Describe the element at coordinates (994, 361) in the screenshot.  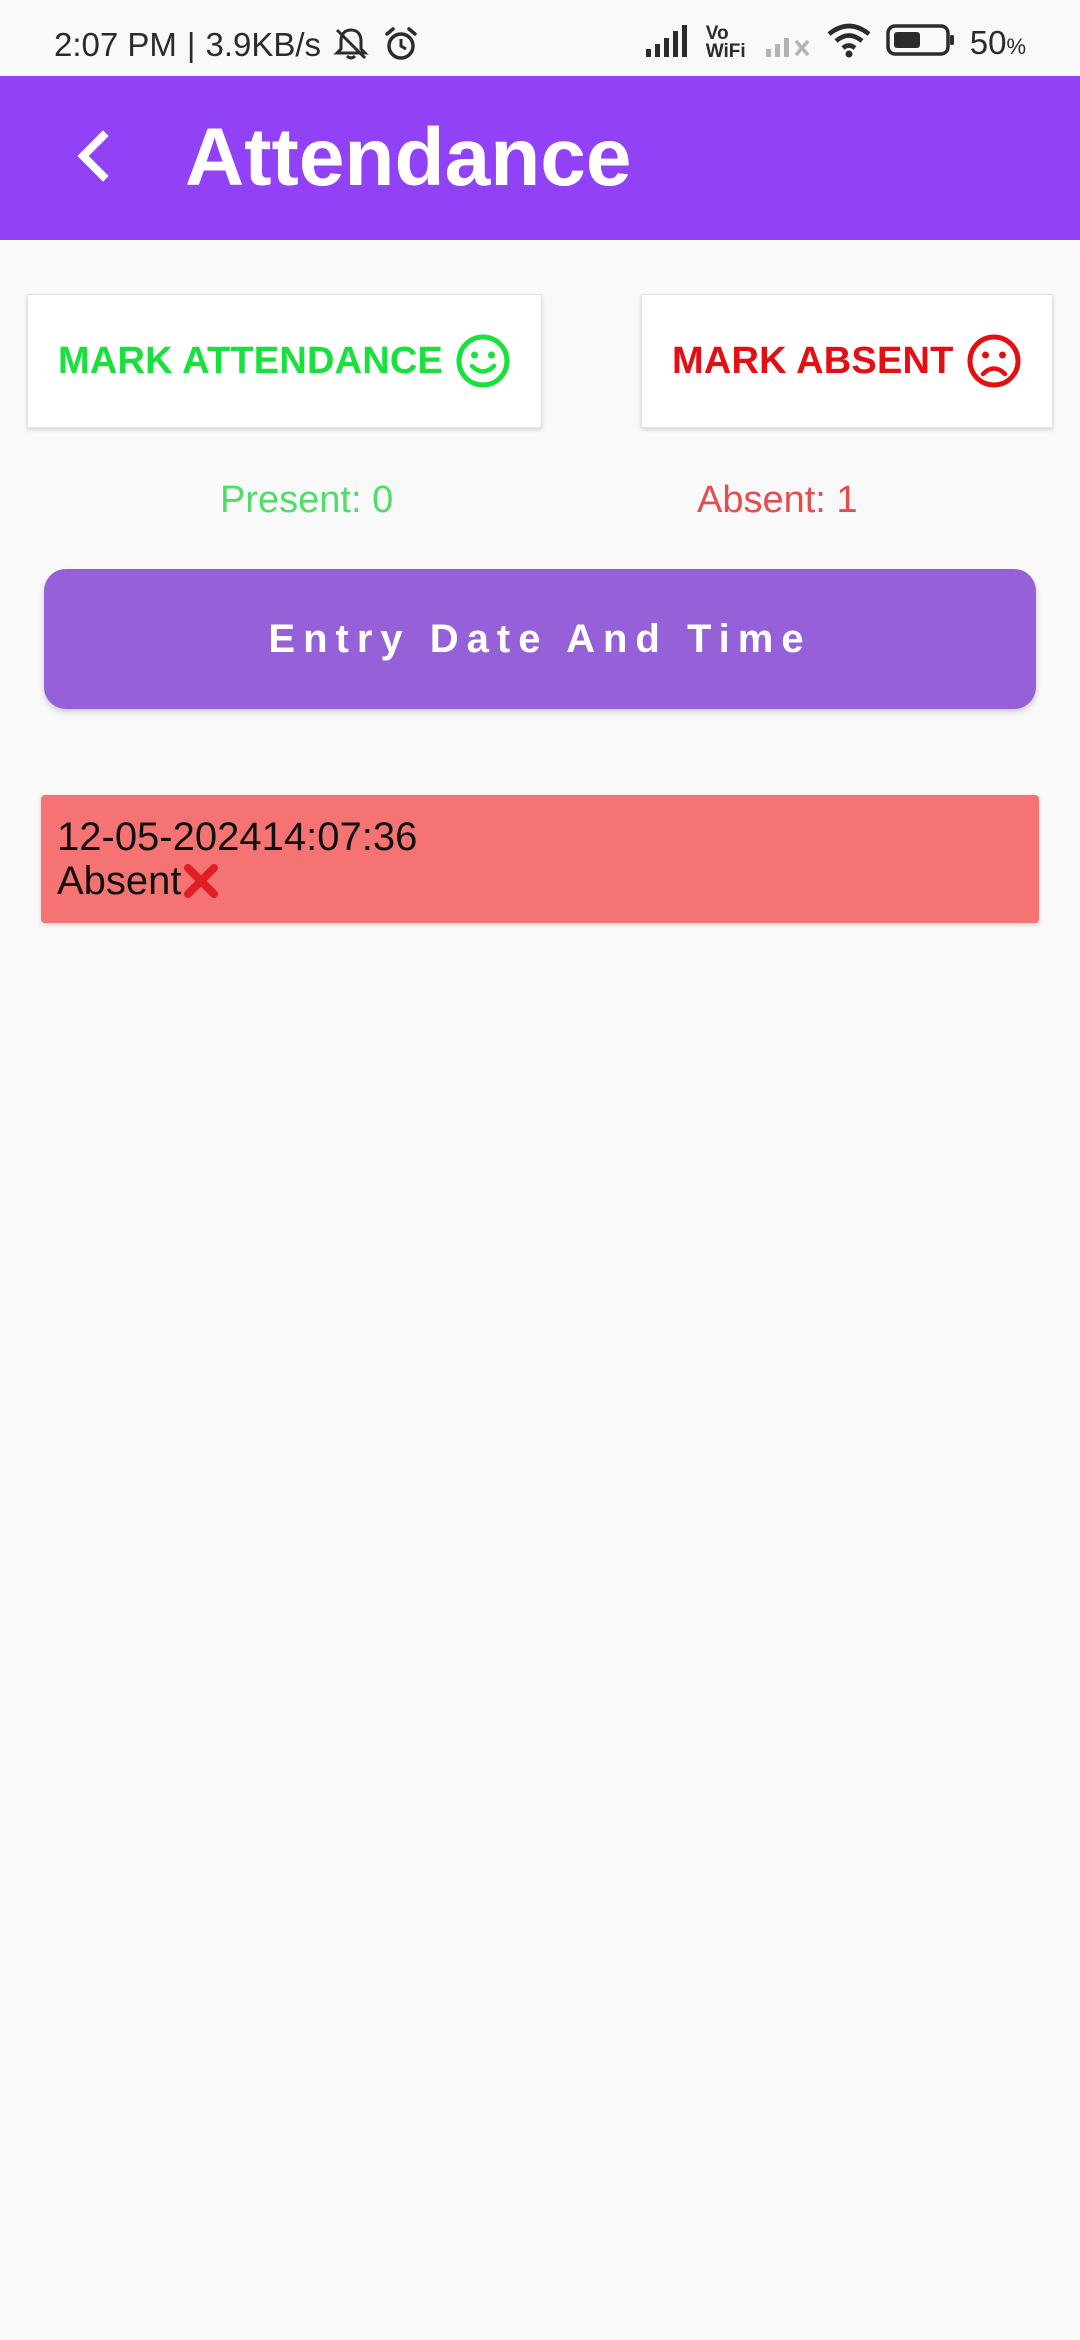
I see `sad-face-icon` at that location.